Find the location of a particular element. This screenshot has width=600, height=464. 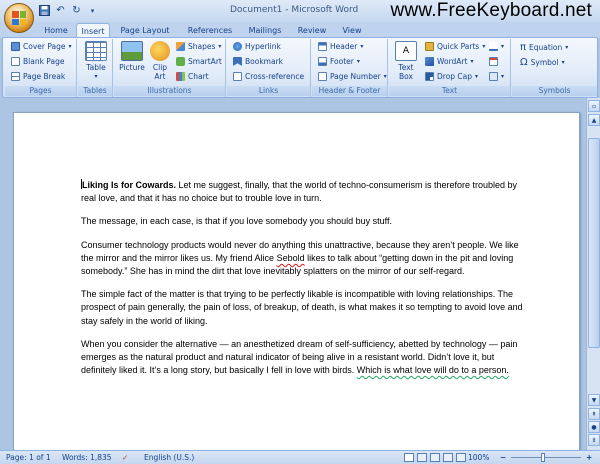

zoom-out-icon: − is located at coordinates (503, 457).